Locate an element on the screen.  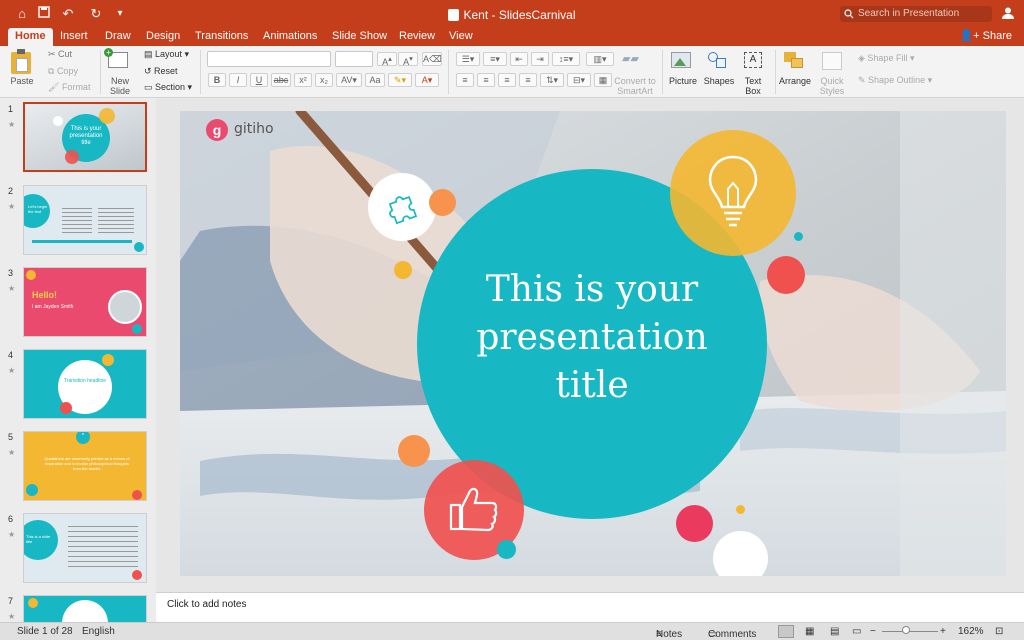
scissors-icon: ✂ is located at coordinates (53, 54).